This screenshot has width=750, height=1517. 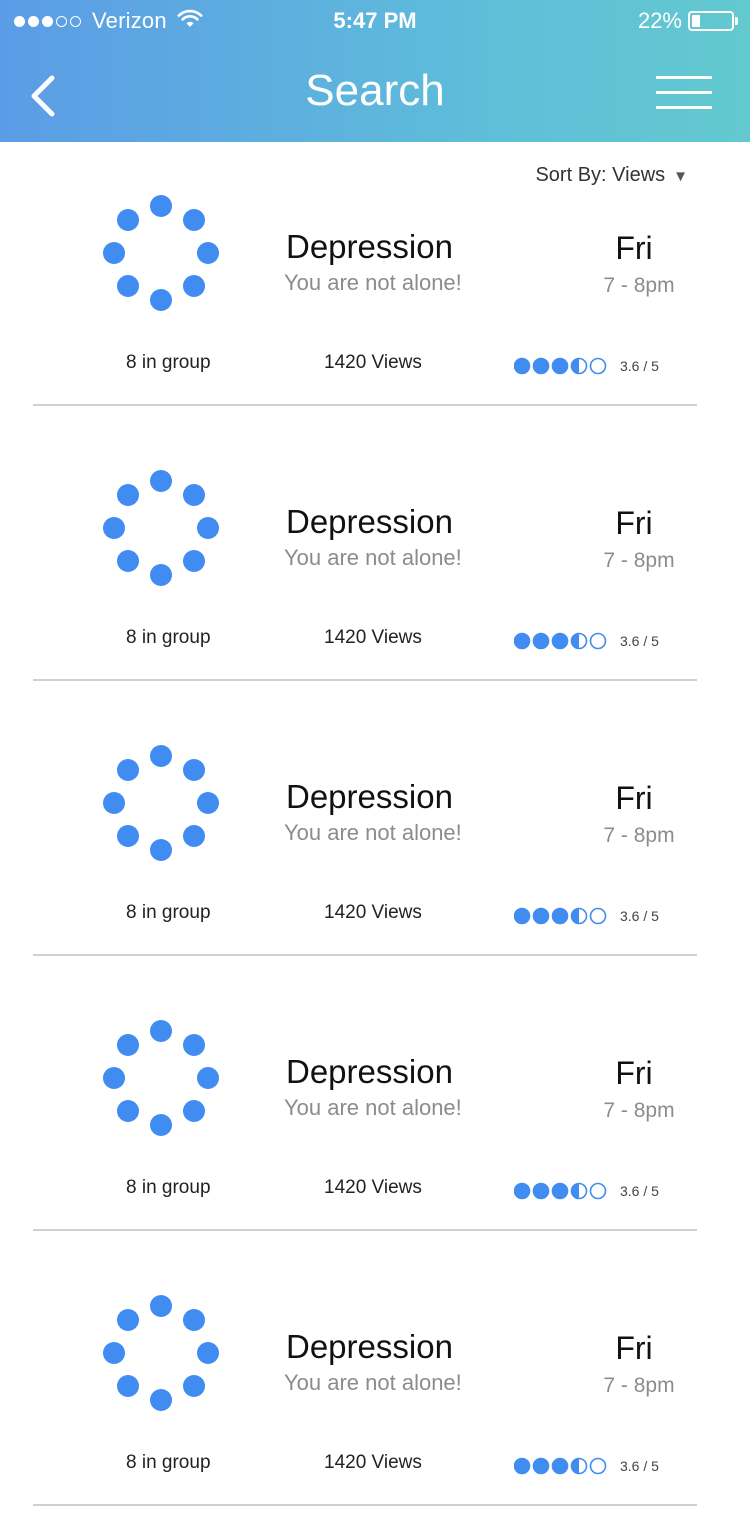 I want to click on battery-icon, so click(x=711, y=21).